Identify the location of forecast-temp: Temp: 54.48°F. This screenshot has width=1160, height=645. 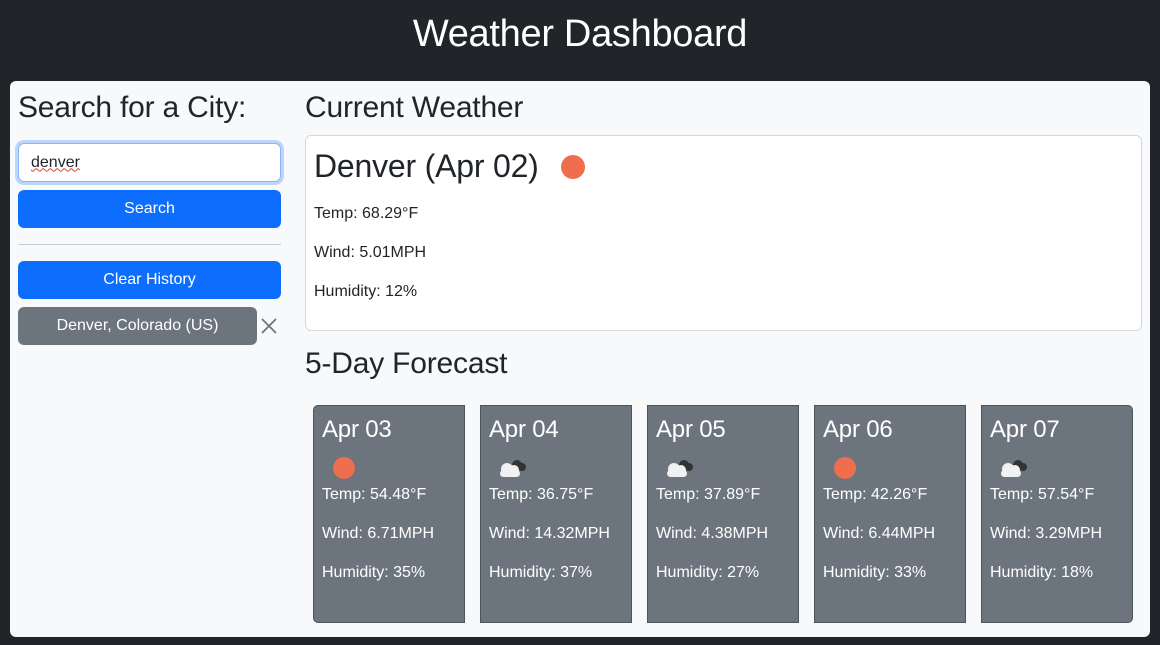
(374, 494).